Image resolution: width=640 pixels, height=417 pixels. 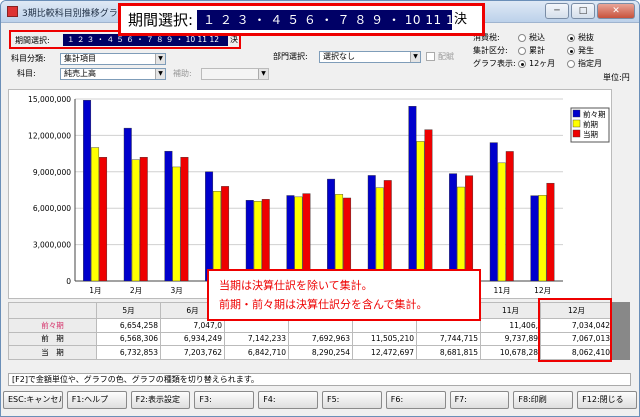 What do you see at coordinates (586, 50) in the screenshot?
I see `occurrence-label: 発生` at bounding box center [586, 50].